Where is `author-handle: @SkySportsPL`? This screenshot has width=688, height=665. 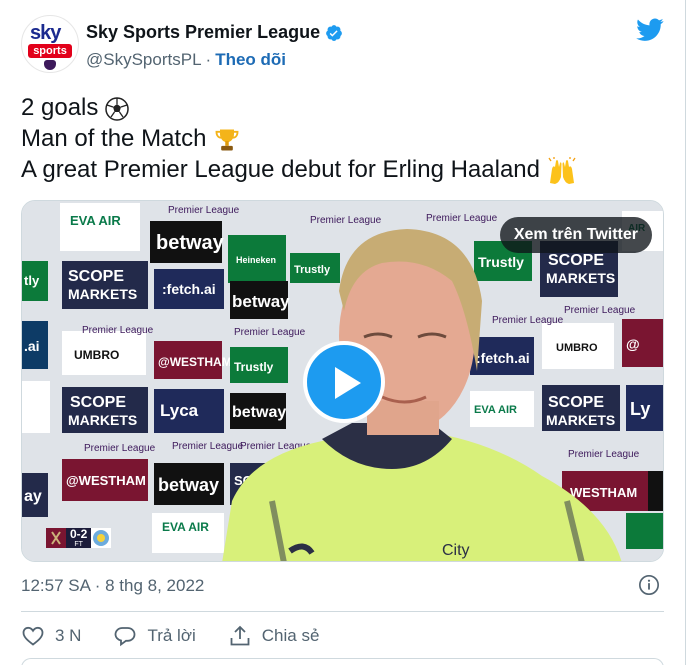
author-handle: @SkySportsPL is located at coordinates (144, 60).